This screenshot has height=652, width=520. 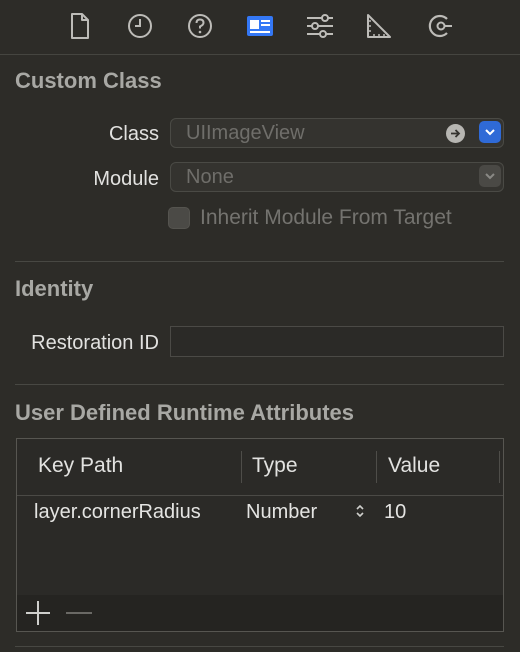 What do you see at coordinates (260, 495) in the screenshot?
I see `header-border` at bounding box center [260, 495].